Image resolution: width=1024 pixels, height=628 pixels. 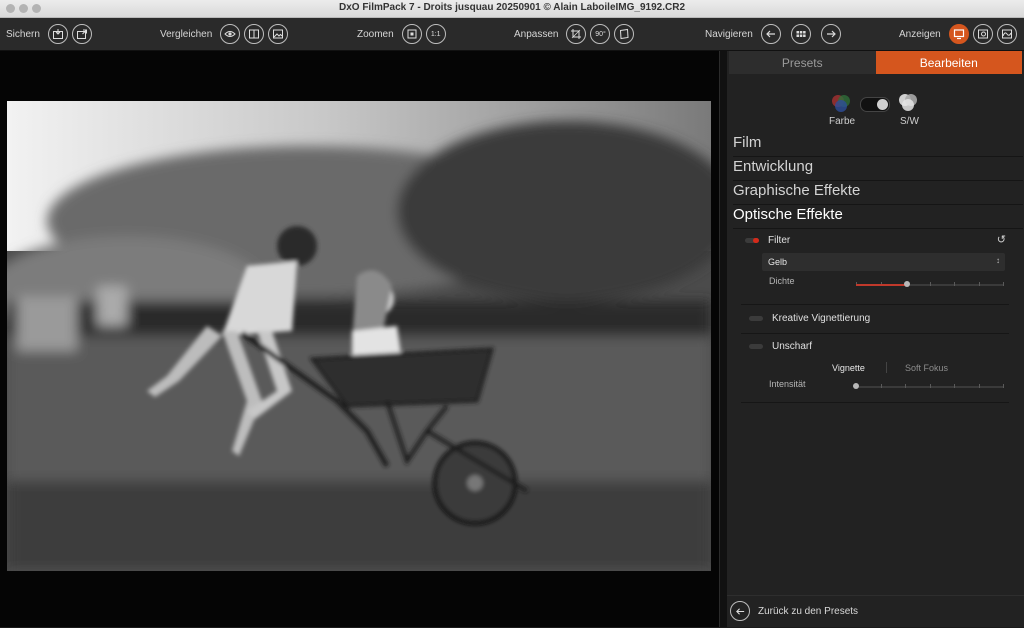 I want to click on arrow-right-icon, so click(x=831, y=34).